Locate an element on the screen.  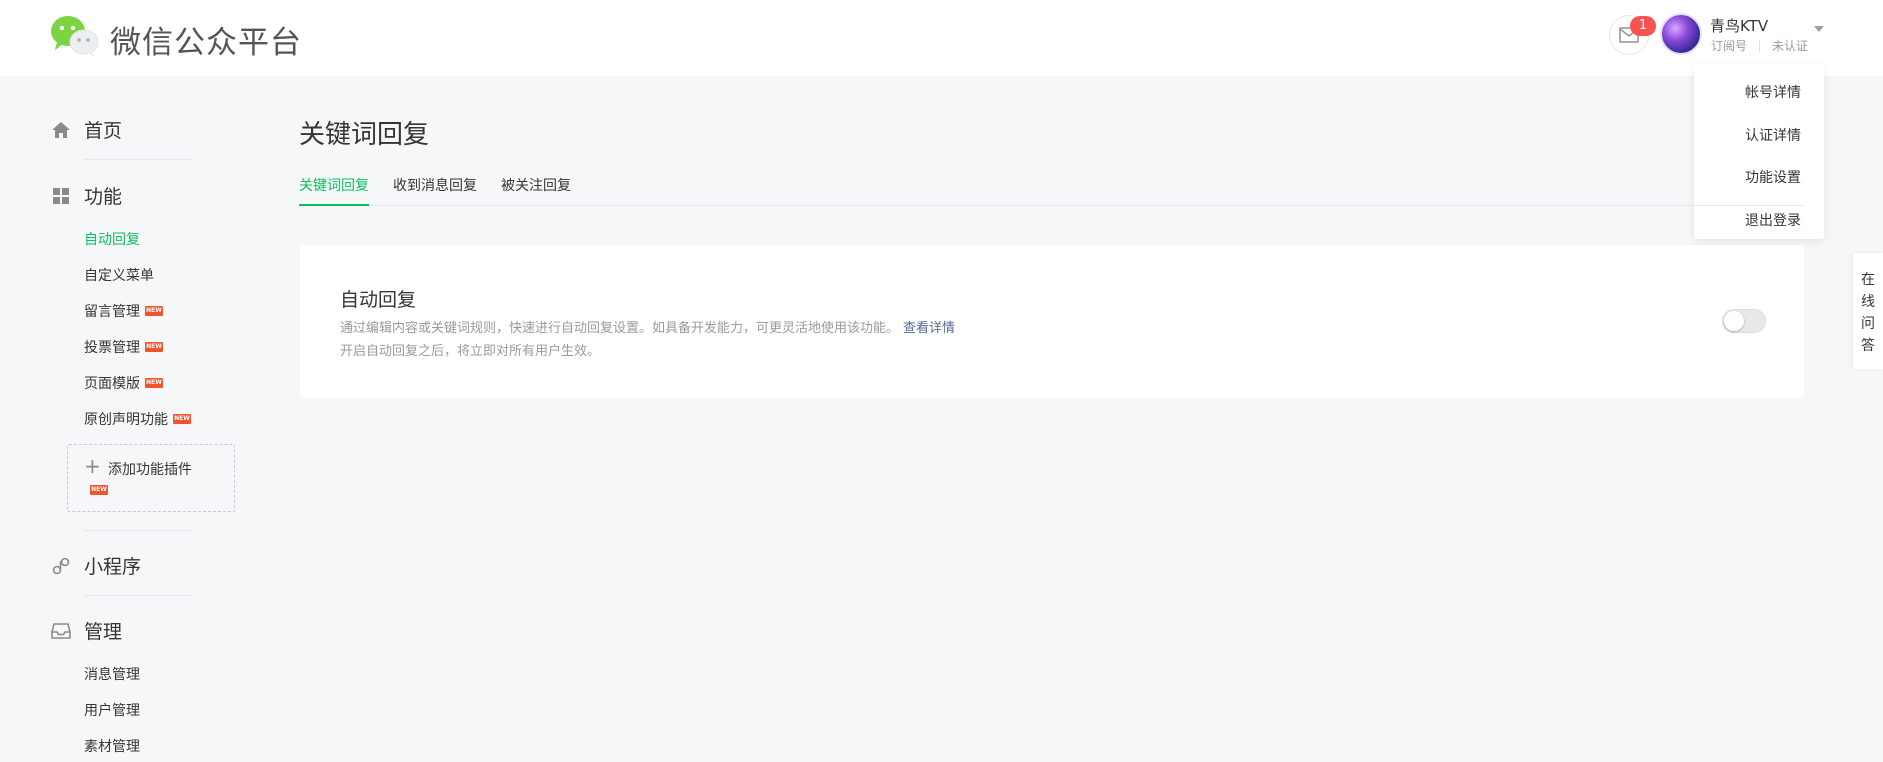
sidebar-item-label: 小程序 is located at coordinates (113, 567).